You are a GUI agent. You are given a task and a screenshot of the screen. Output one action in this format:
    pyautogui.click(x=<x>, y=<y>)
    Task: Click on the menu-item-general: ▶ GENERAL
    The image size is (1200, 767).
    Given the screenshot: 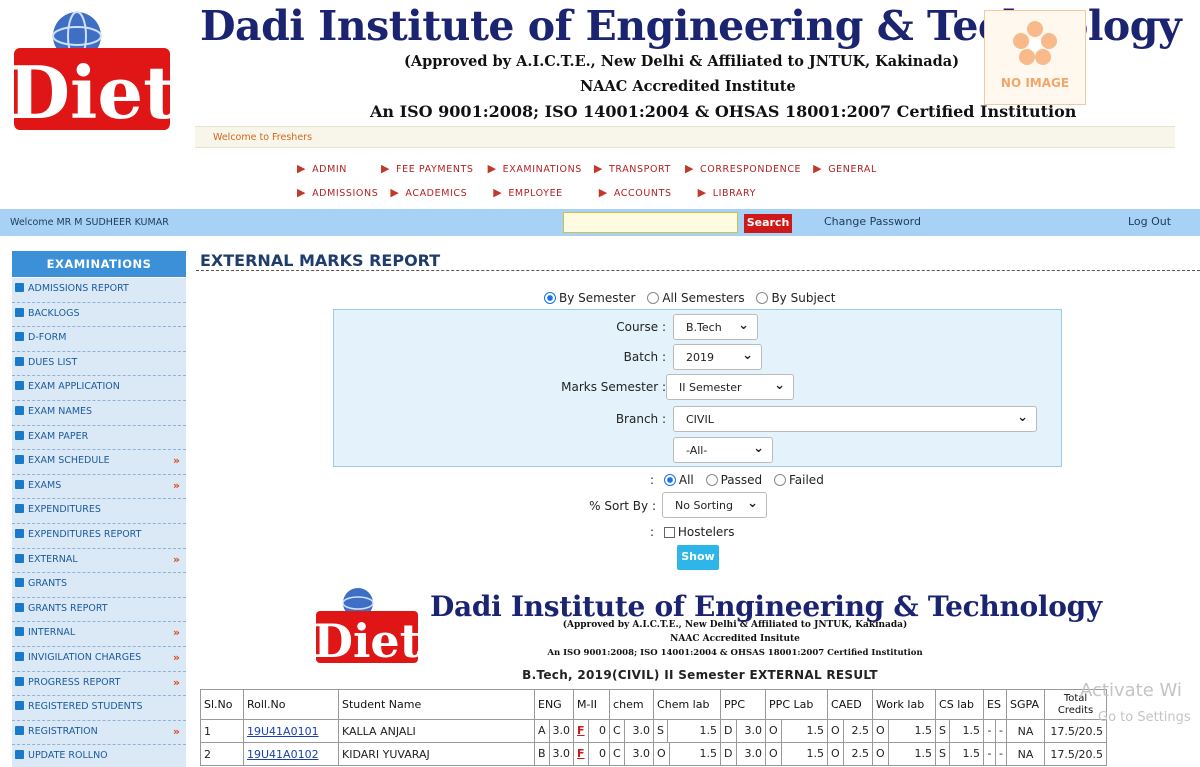 What is the action you would take?
    pyautogui.click(x=845, y=168)
    